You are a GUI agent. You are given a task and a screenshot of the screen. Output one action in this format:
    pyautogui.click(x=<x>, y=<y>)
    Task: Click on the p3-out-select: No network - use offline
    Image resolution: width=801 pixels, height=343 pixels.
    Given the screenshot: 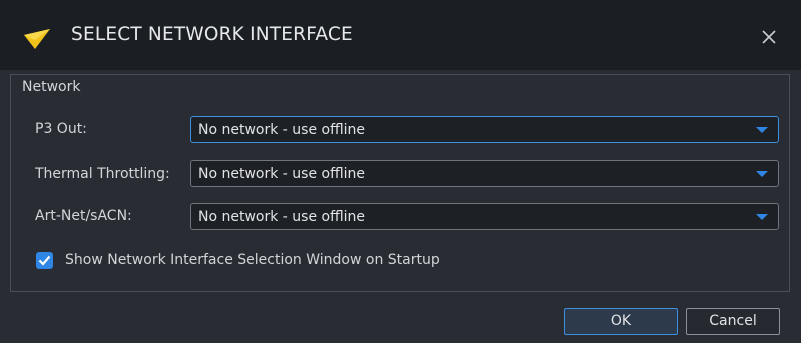 What is the action you would take?
    pyautogui.click(x=484, y=129)
    